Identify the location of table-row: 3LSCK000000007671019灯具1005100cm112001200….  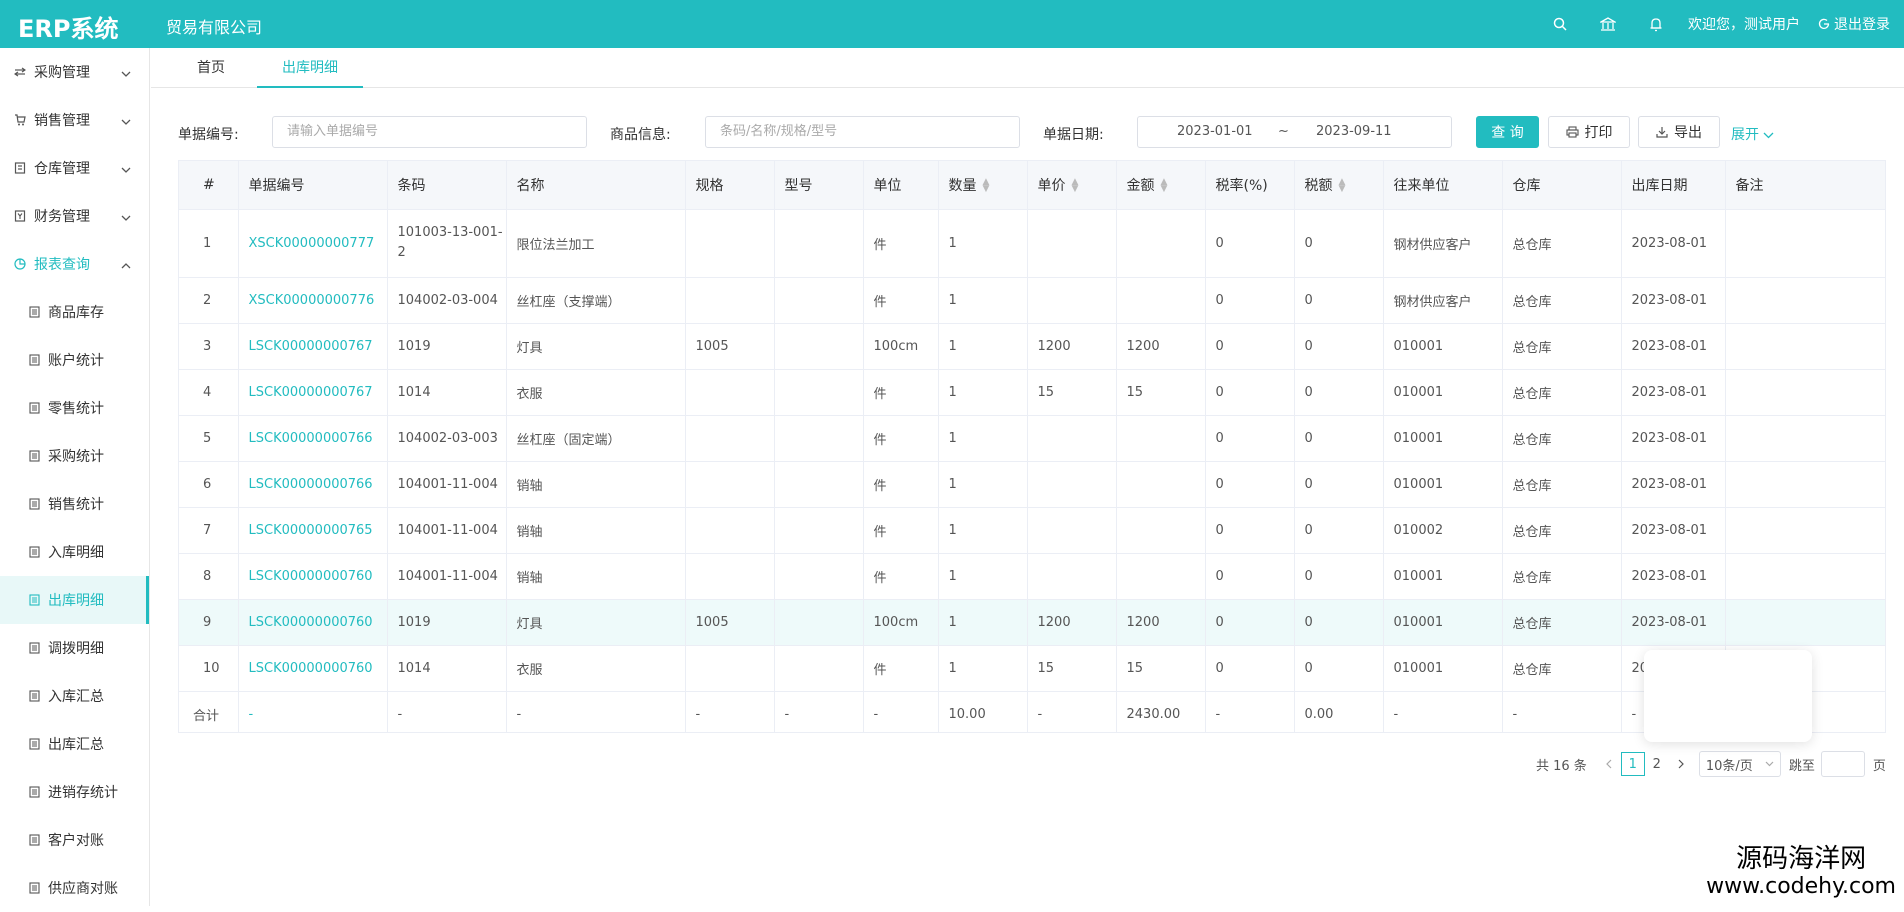
(1032, 346).